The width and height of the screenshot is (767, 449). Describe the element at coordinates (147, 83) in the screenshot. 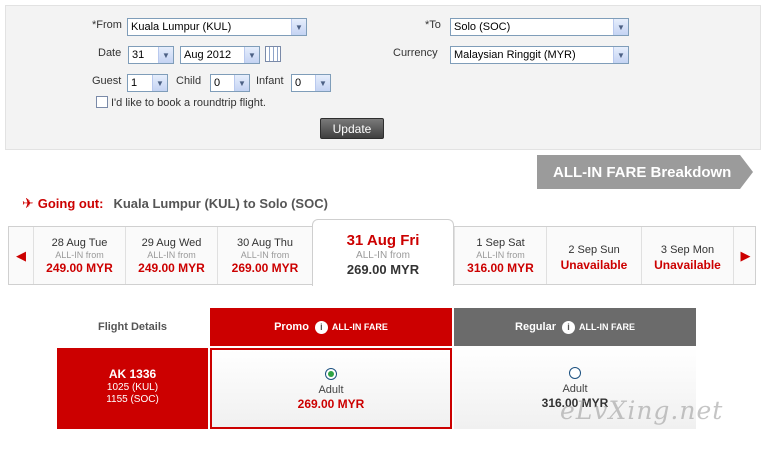

I see `guest-select: 1 ▼` at that location.